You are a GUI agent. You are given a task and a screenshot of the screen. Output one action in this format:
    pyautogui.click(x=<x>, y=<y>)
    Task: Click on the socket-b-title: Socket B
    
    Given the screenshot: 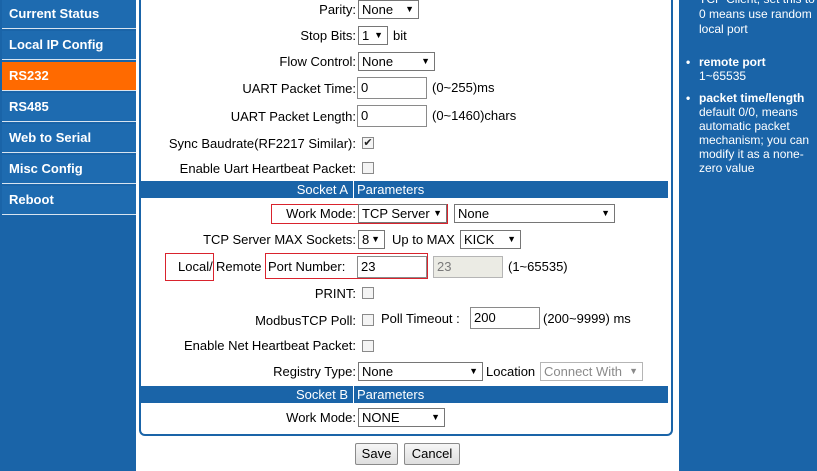 What is the action you would take?
    pyautogui.click(x=321, y=394)
    